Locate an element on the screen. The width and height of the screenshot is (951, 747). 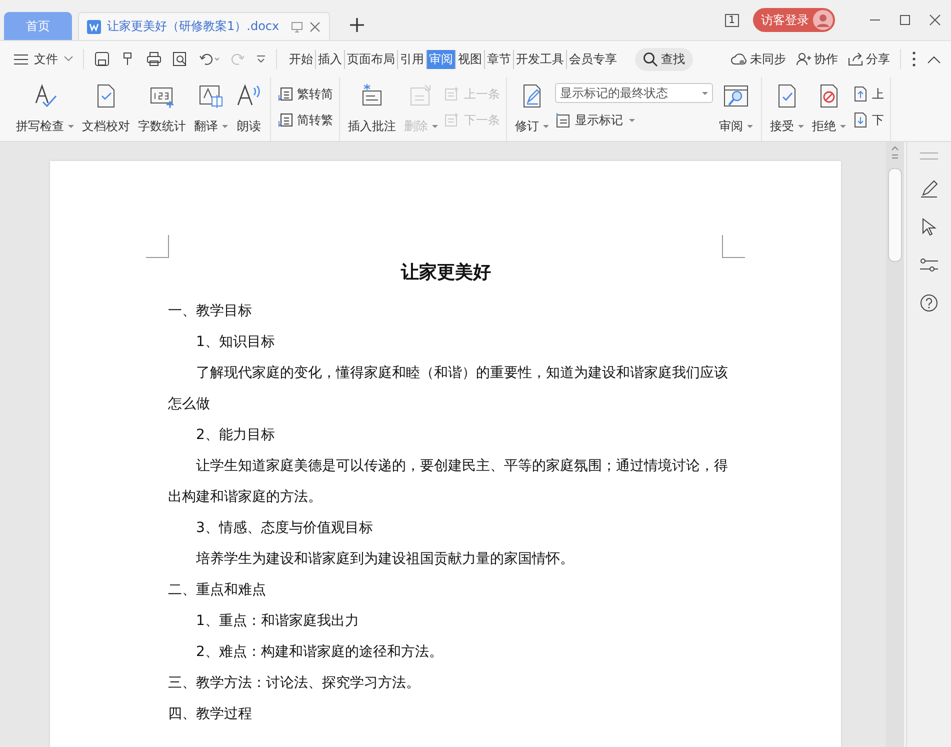
ribbon-tab: 开发工具 is located at coordinates (539, 59).